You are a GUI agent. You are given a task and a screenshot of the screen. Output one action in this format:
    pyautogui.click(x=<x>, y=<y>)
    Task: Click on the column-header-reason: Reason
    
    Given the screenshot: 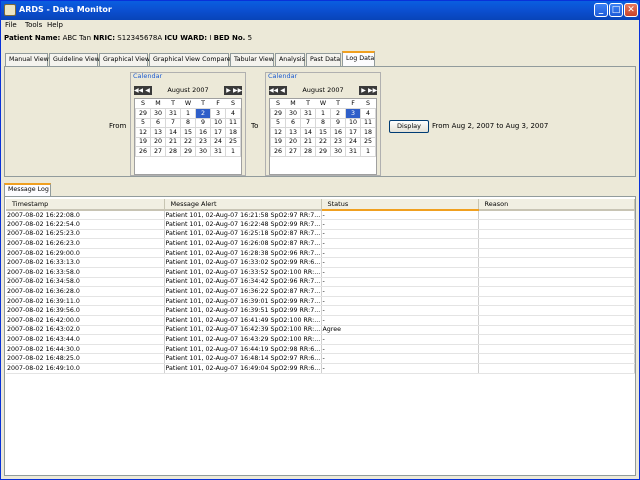 What is the action you would take?
    pyautogui.click(x=556, y=205)
    